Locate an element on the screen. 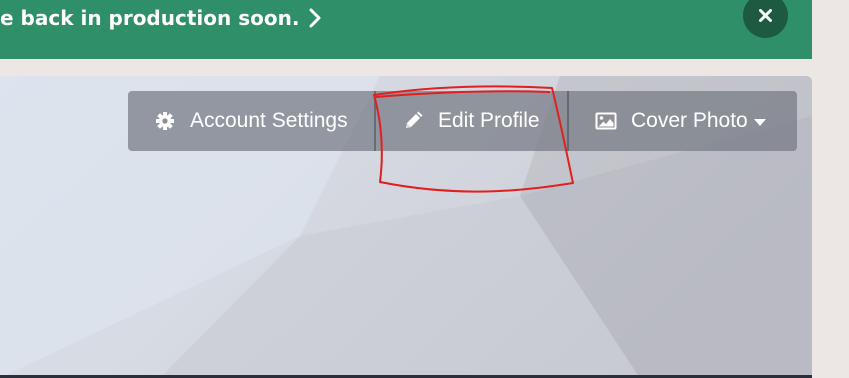 Image resolution: width=849 pixels, height=378 pixels. edit-profile-button: Edit Profile is located at coordinates (471, 121).